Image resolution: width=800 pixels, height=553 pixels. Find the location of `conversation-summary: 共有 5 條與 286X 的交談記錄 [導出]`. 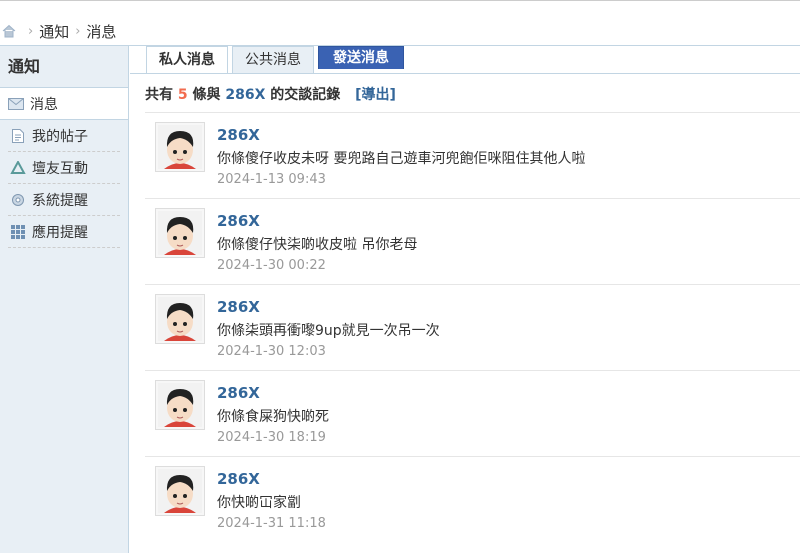

conversation-summary: 共有 5 條與 286X 的交談記錄 [導出] is located at coordinates (270, 94).